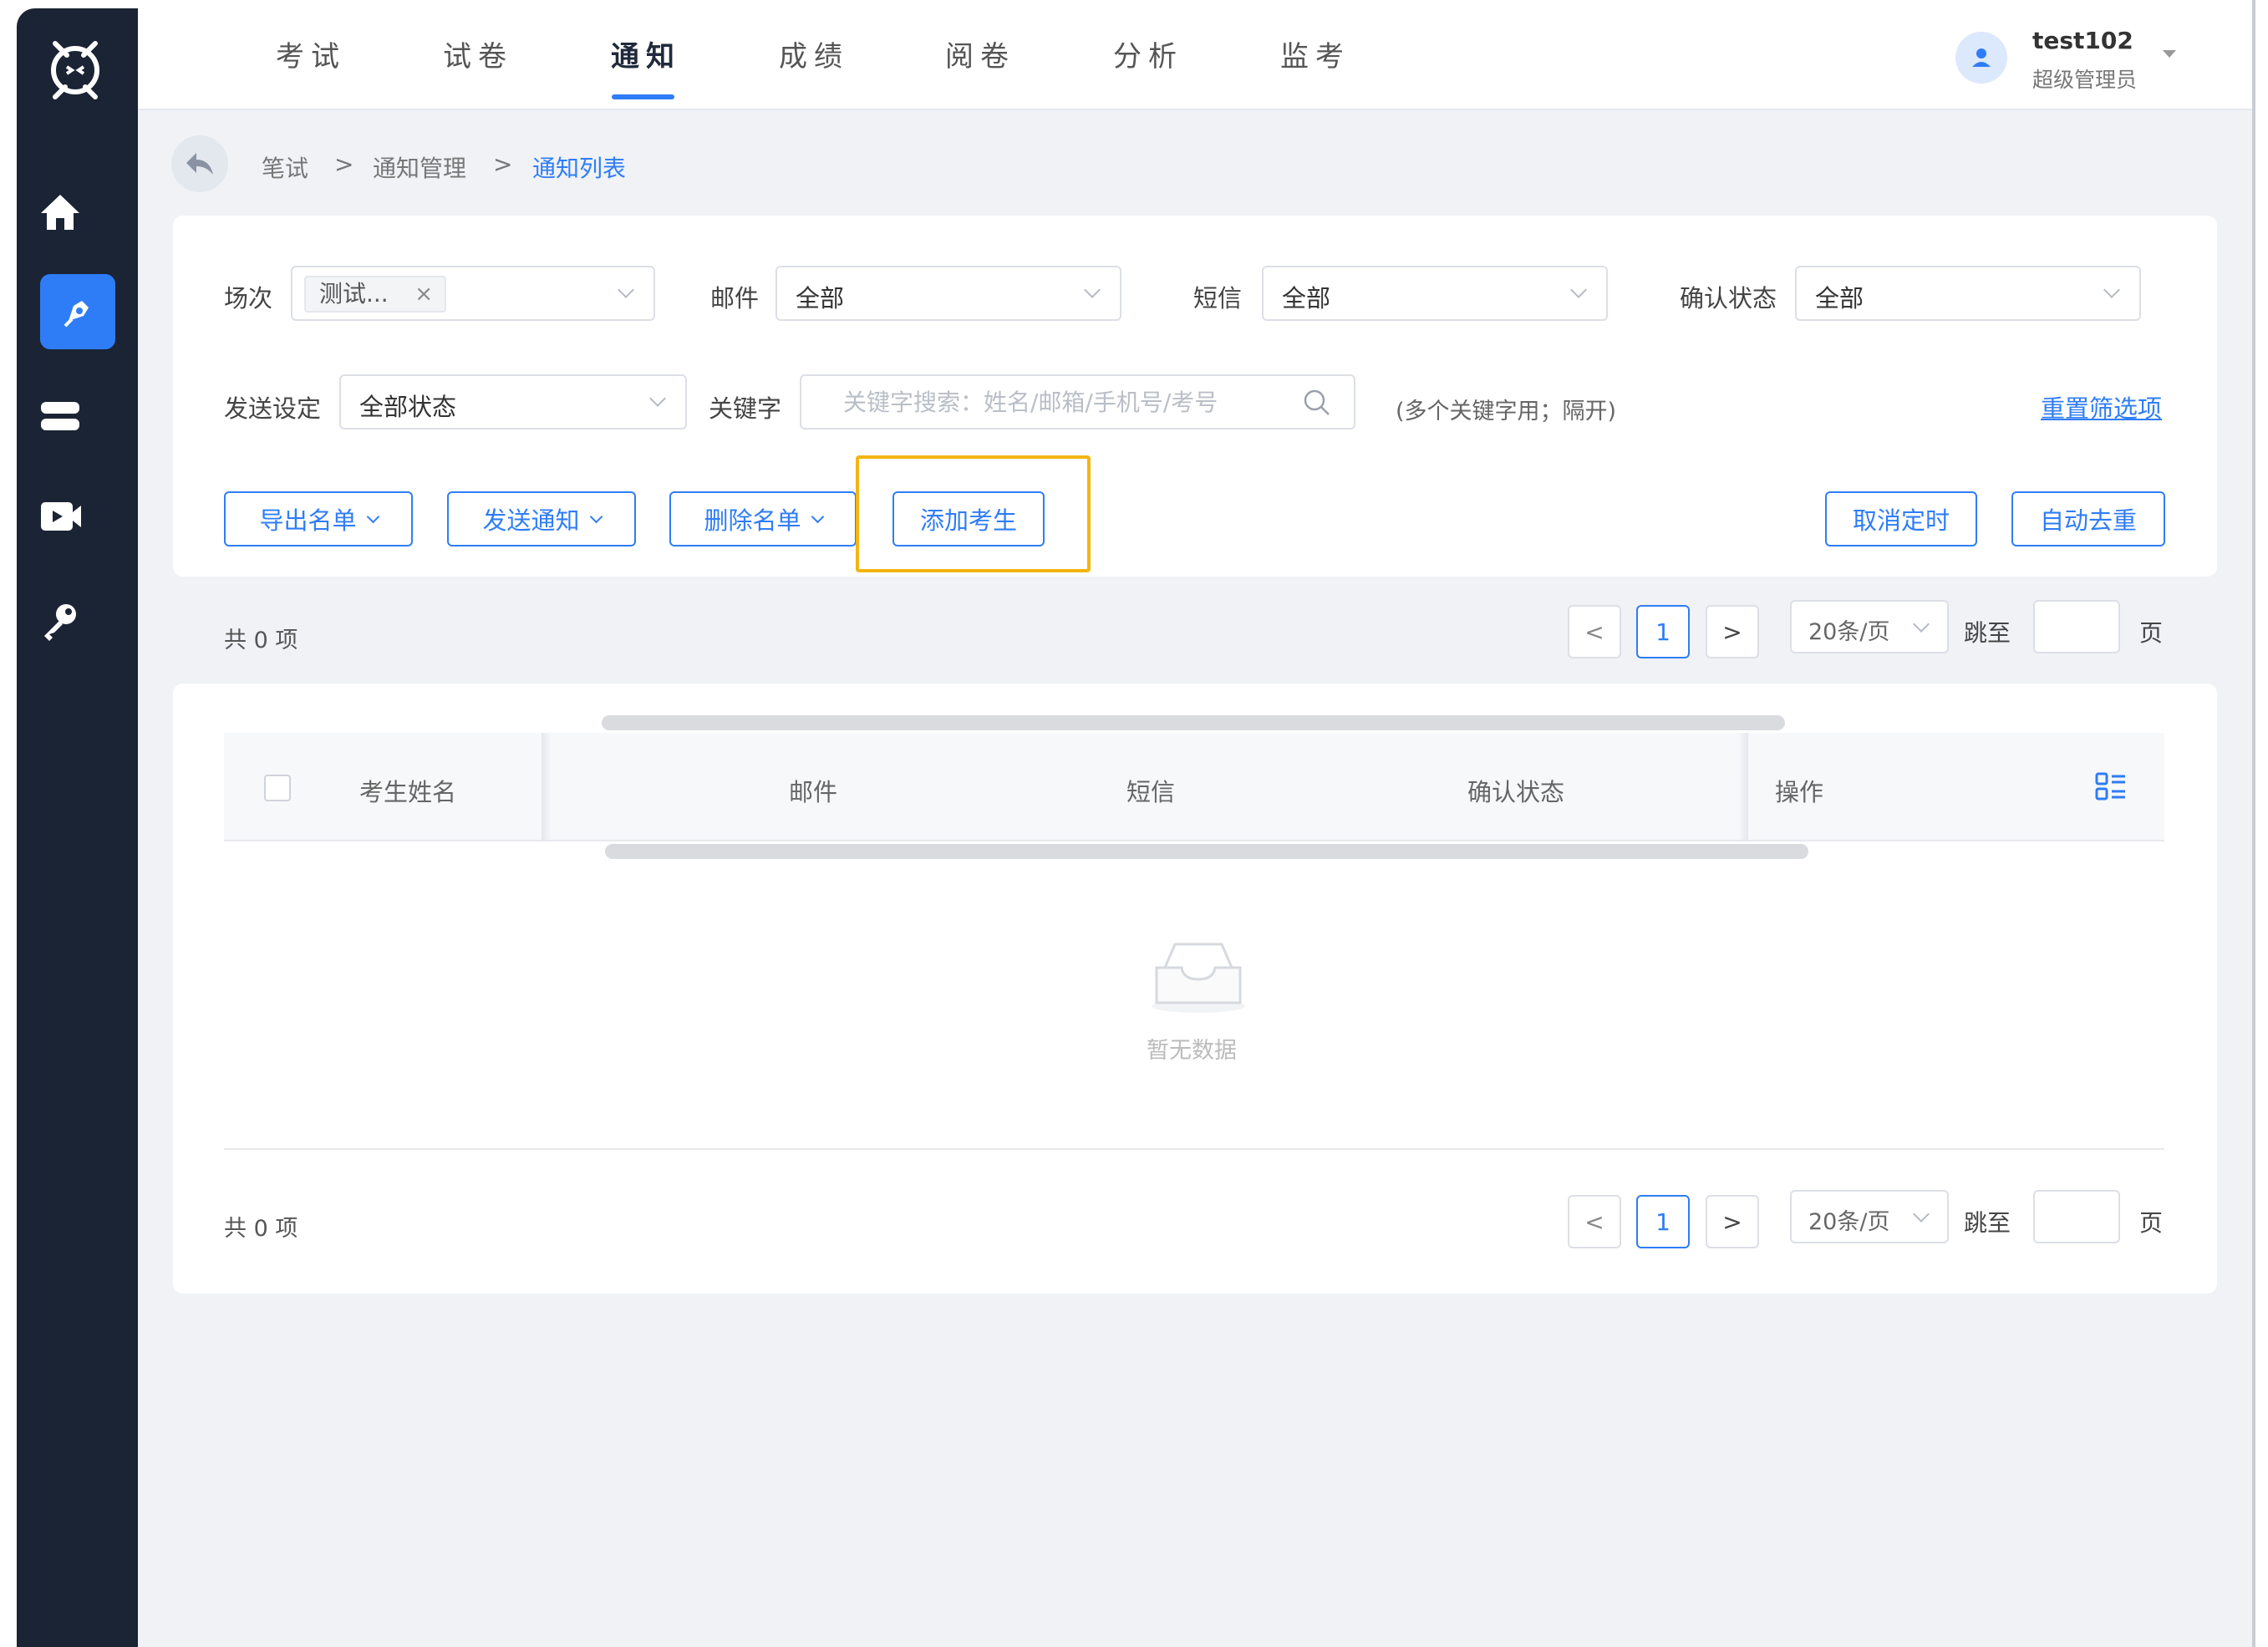  Describe the element at coordinates (1732, 631) in the screenshot. I see `next-page-button: >` at that location.